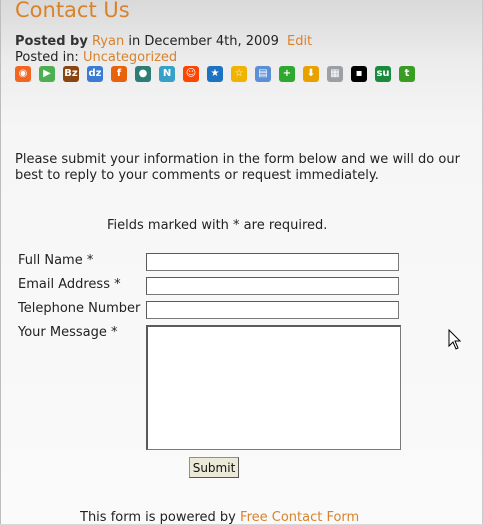 The height and width of the screenshot is (525, 483). Describe the element at coordinates (95, 74) in the screenshot. I see `share-icon-4: dz` at that location.